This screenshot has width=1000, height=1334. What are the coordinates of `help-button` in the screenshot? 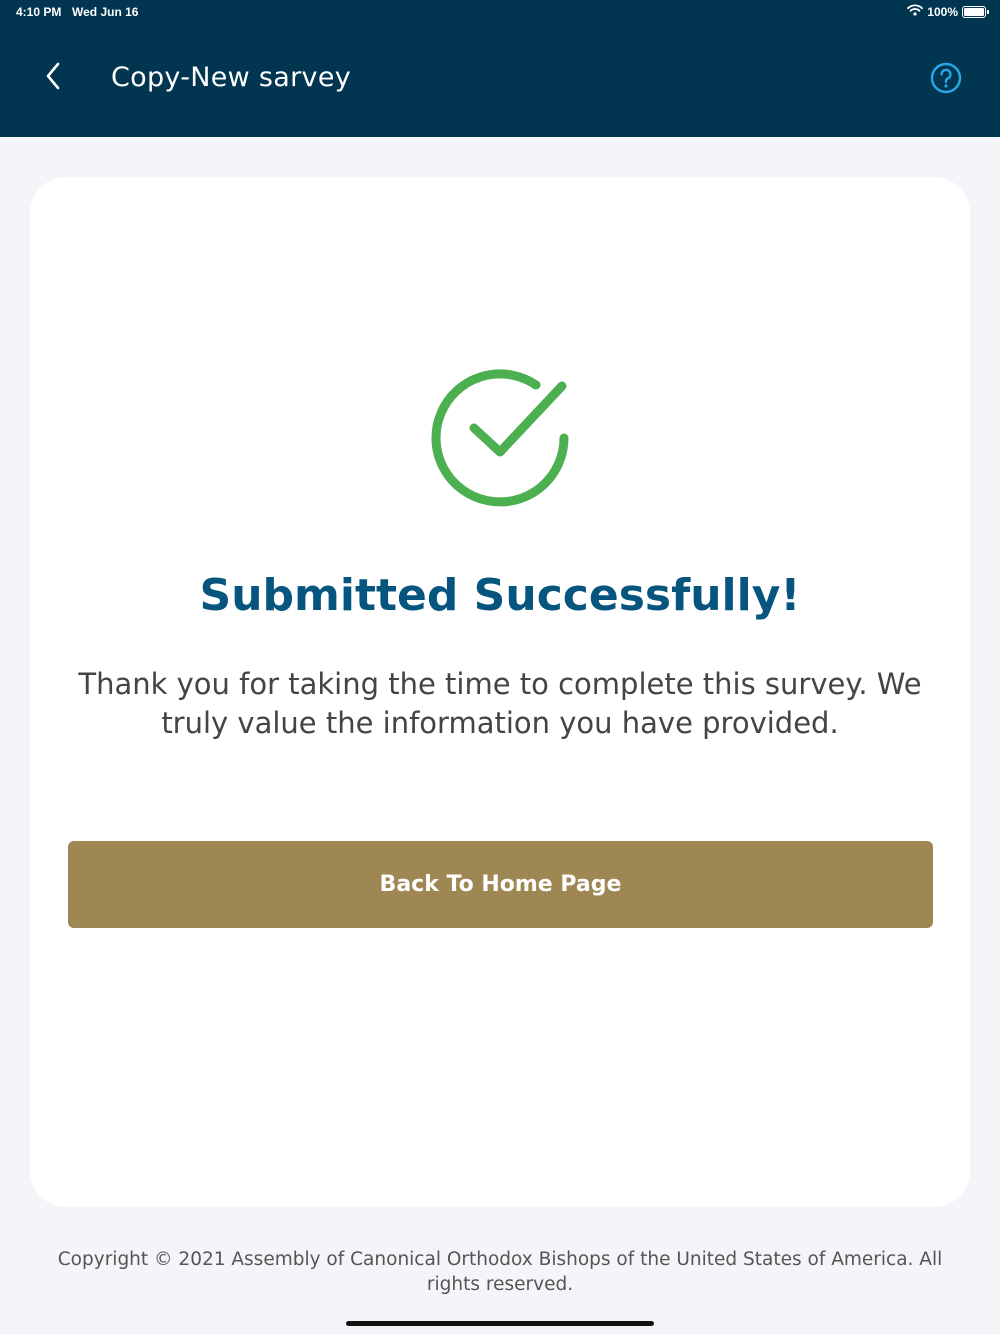 It's located at (946, 78).